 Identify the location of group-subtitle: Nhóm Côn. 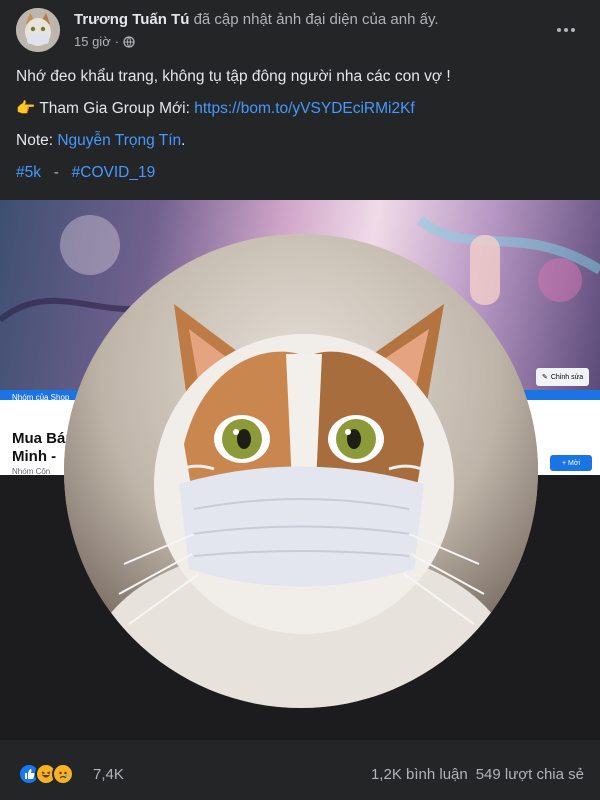
(31, 471).